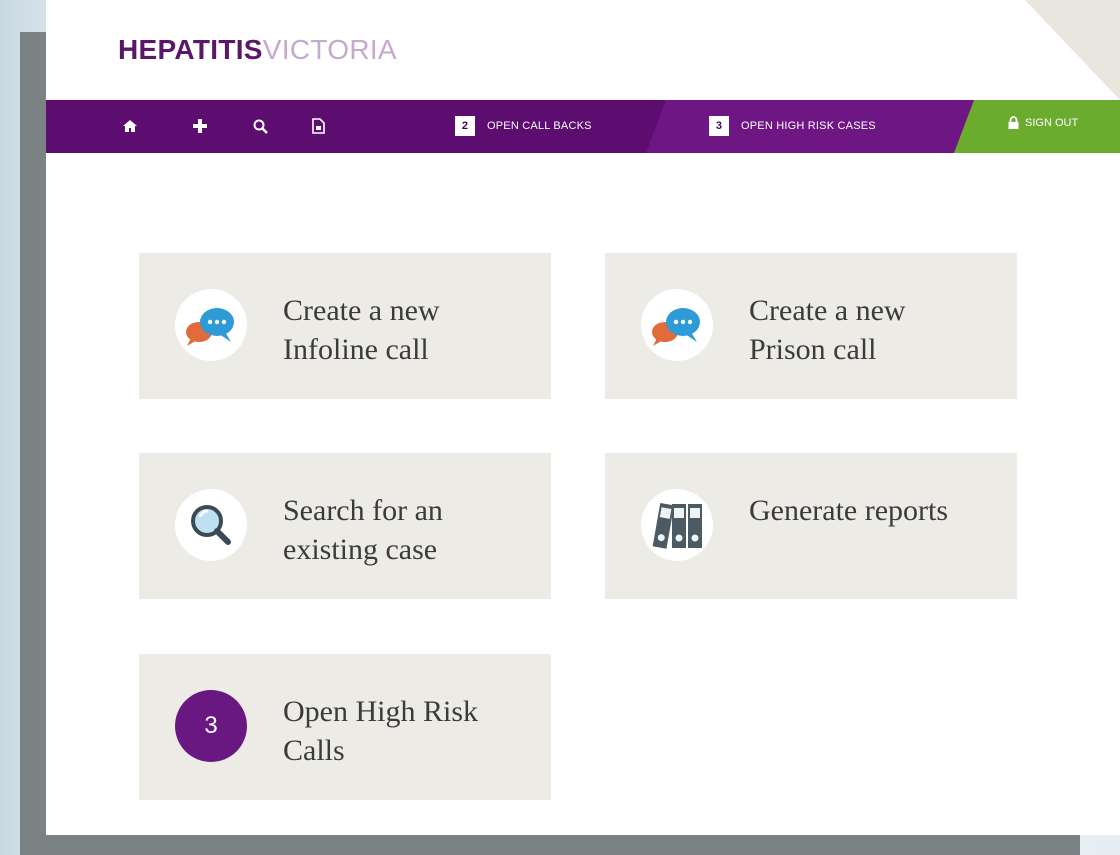 The image size is (1120, 855). Describe the element at coordinates (260, 126) in the screenshot. I see `search-icon` at that location.